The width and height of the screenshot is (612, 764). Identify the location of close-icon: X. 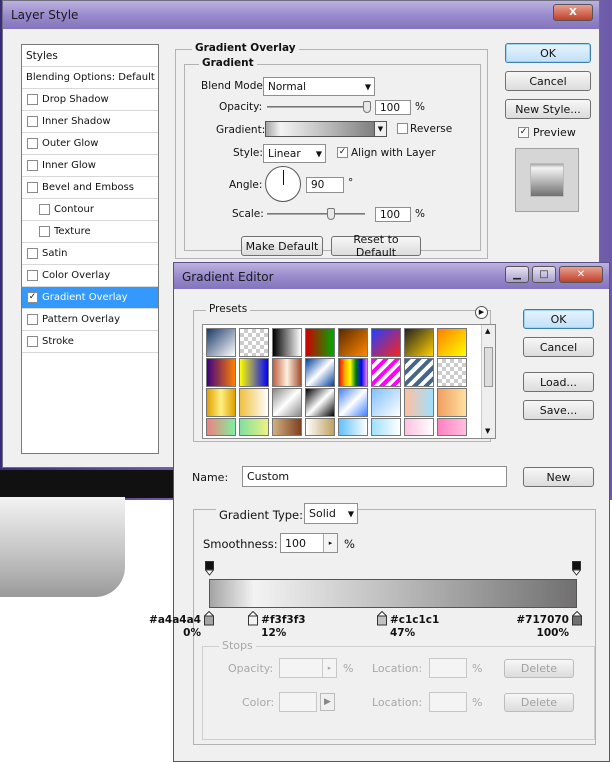
(573, 12).